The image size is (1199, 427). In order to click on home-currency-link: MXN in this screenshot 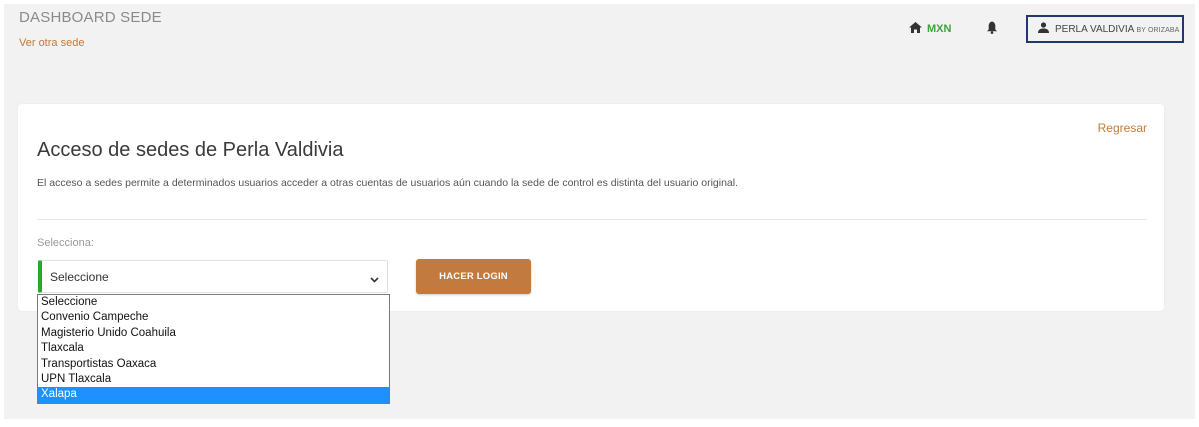, I will do `click(930, 29)`.